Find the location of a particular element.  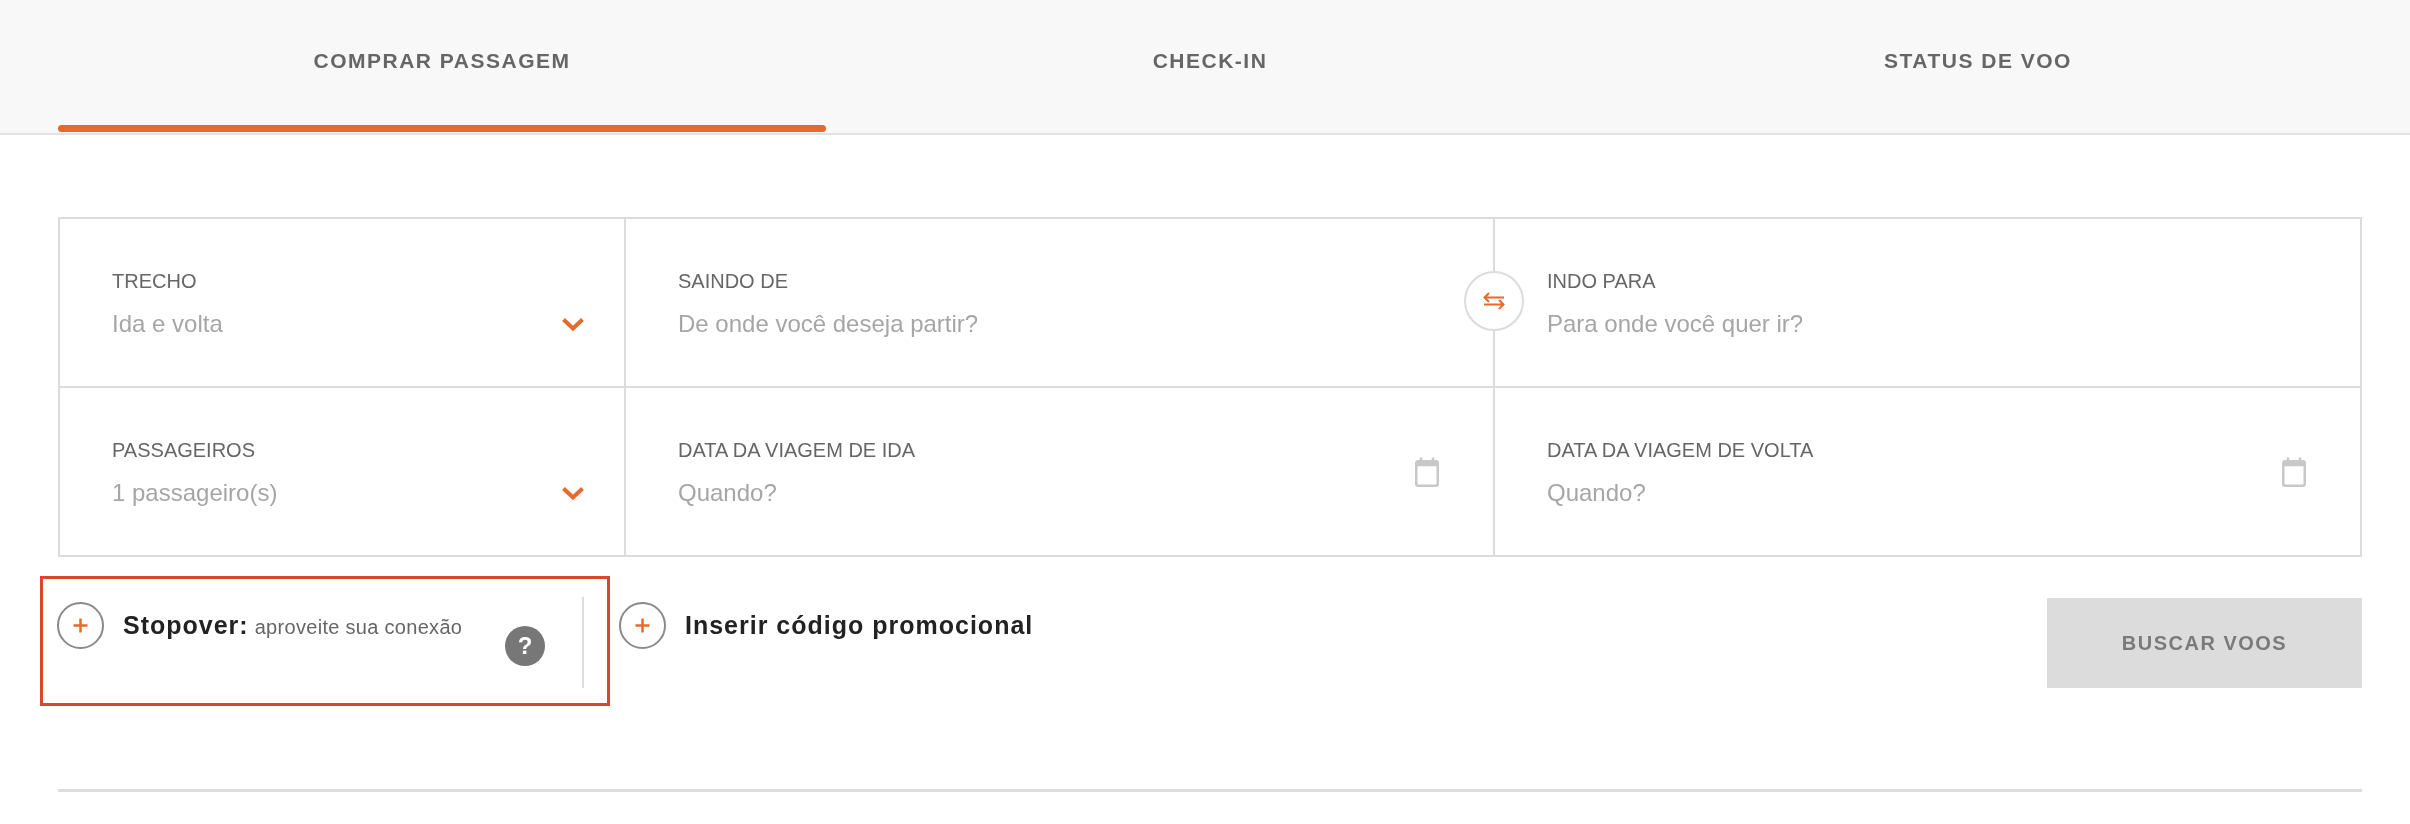

option-toggle: Inserir código promocional is located at coordinates (826, 625).